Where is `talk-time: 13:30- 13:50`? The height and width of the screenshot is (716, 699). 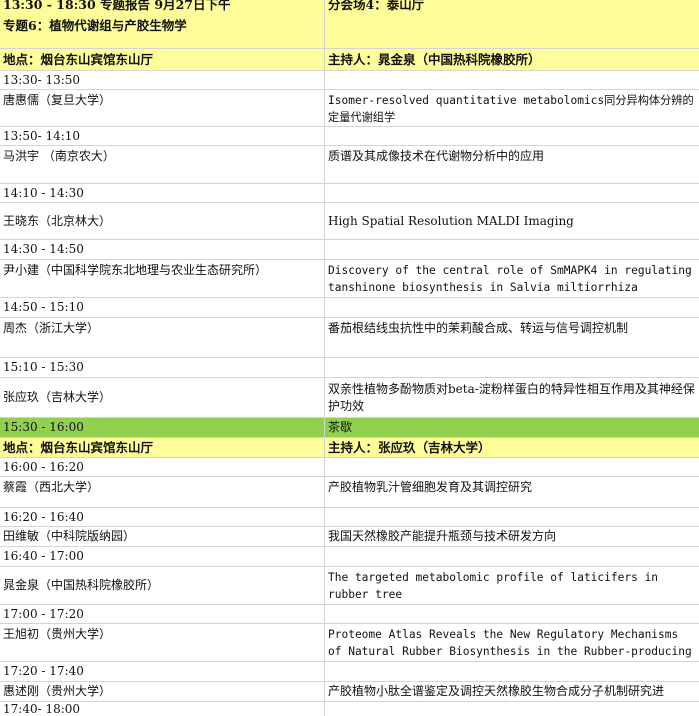 talk-time: 13:30- 13:50 is located at coordinates (162, 80).